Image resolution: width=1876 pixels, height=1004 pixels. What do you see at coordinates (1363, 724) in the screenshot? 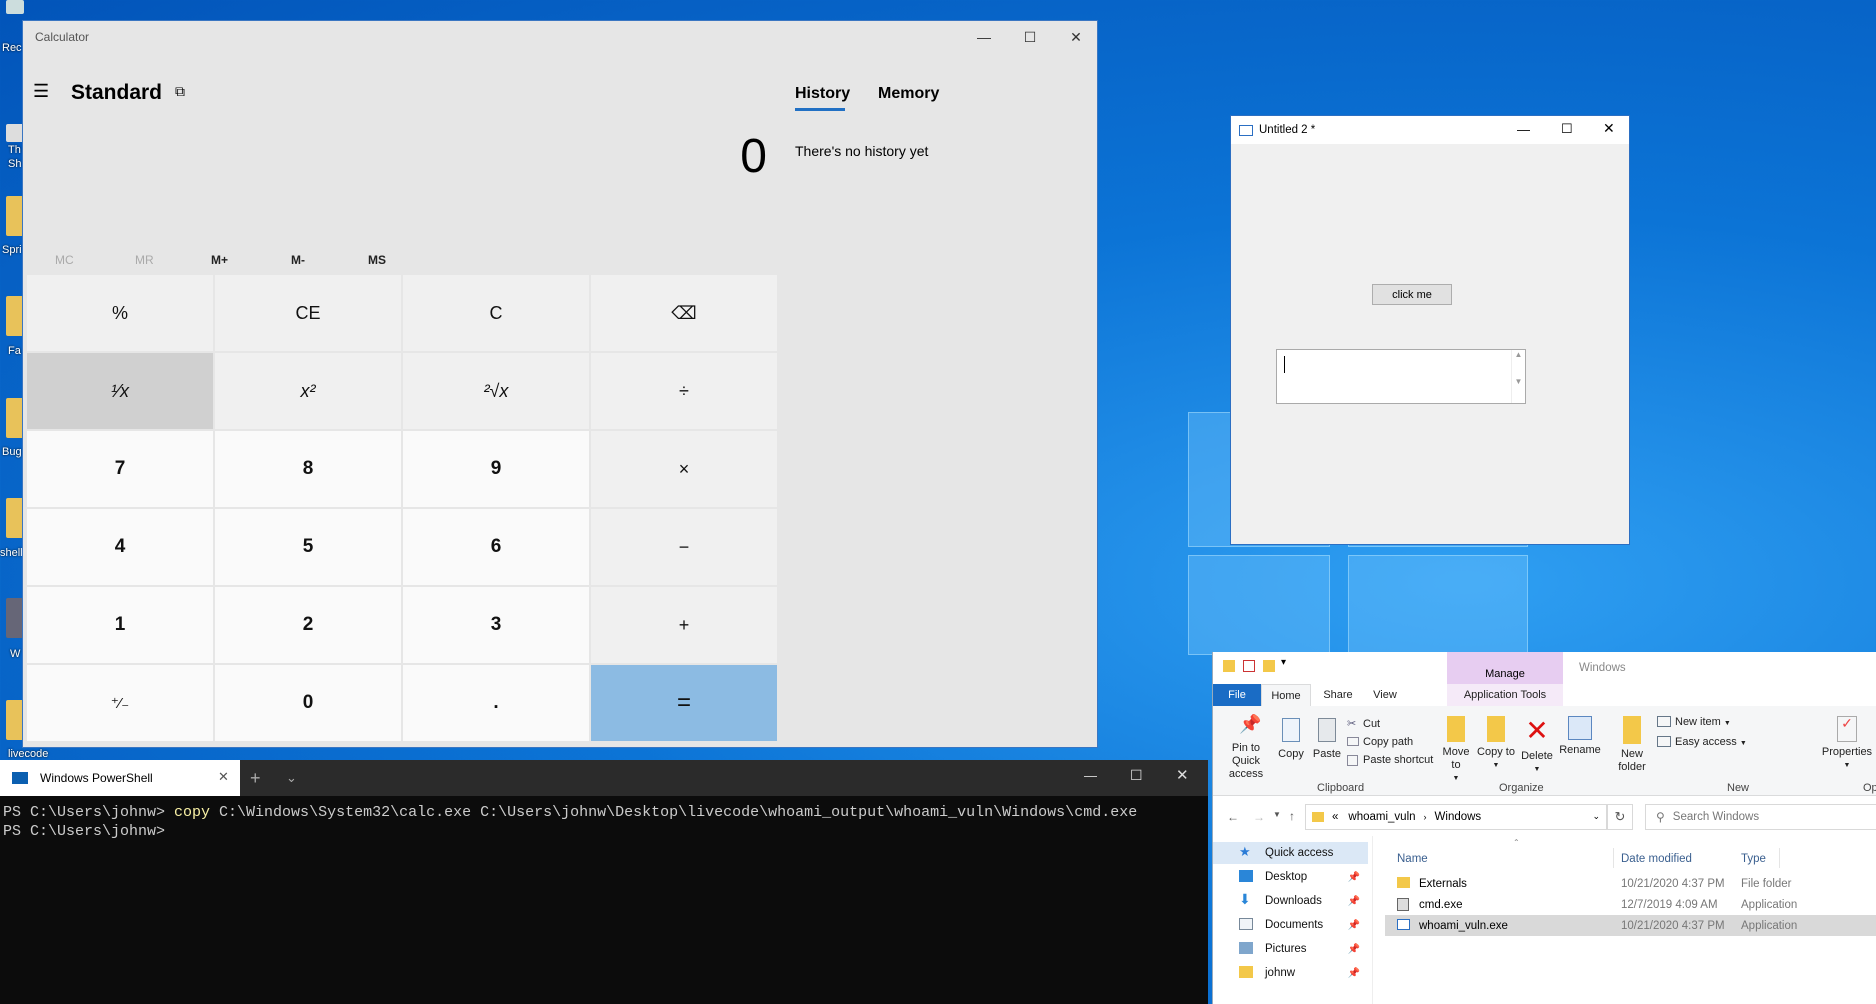
I see `cut-button: ✂ Cut` at bounding box center [1363, 724].